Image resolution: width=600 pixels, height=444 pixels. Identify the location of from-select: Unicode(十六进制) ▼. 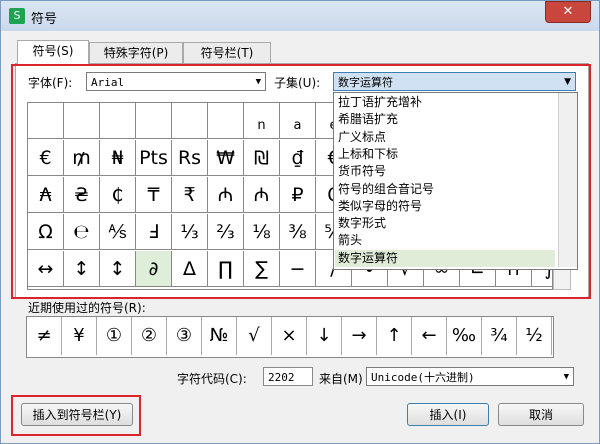
(470, 376).